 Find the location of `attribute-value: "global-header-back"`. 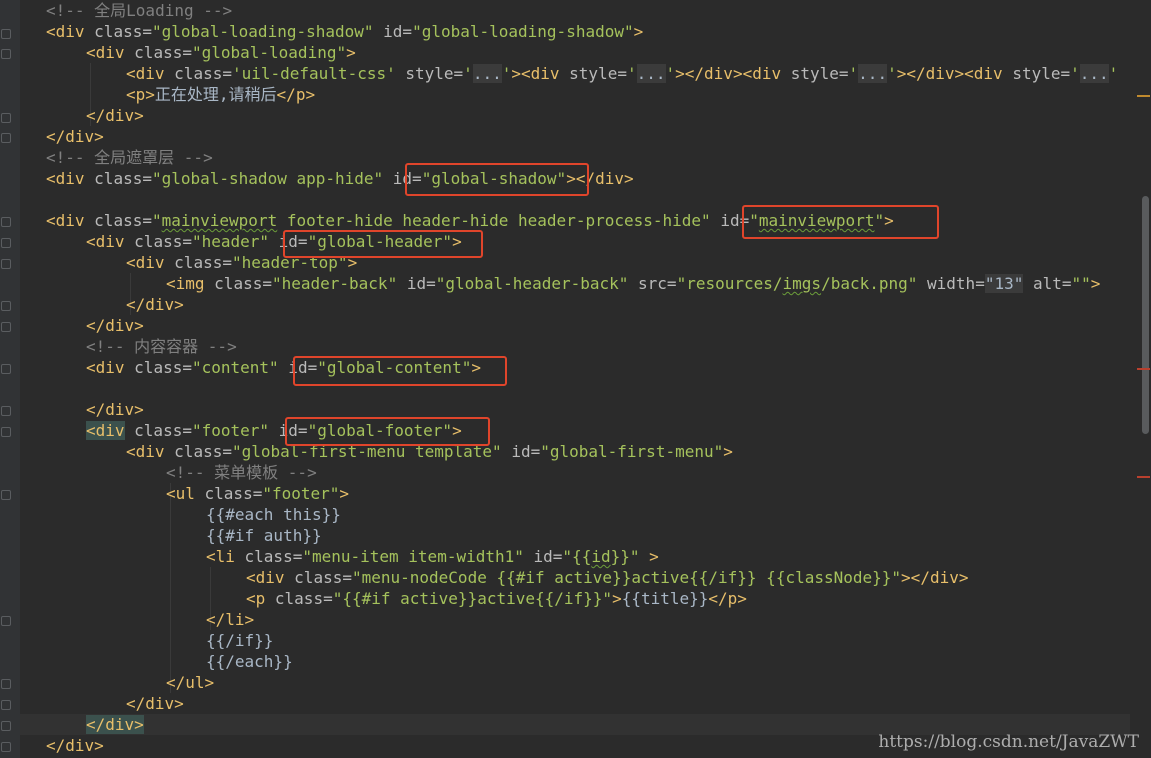

attribute-value: "global-header-back" is located at coordinates (532, 283).